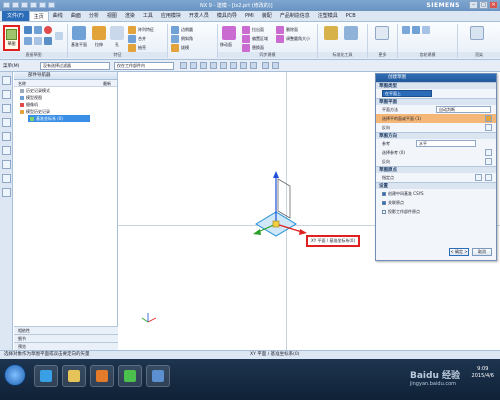 The height and width of the screenshot is (400, 500). I want to click on snap-icon, so click(203, 65).